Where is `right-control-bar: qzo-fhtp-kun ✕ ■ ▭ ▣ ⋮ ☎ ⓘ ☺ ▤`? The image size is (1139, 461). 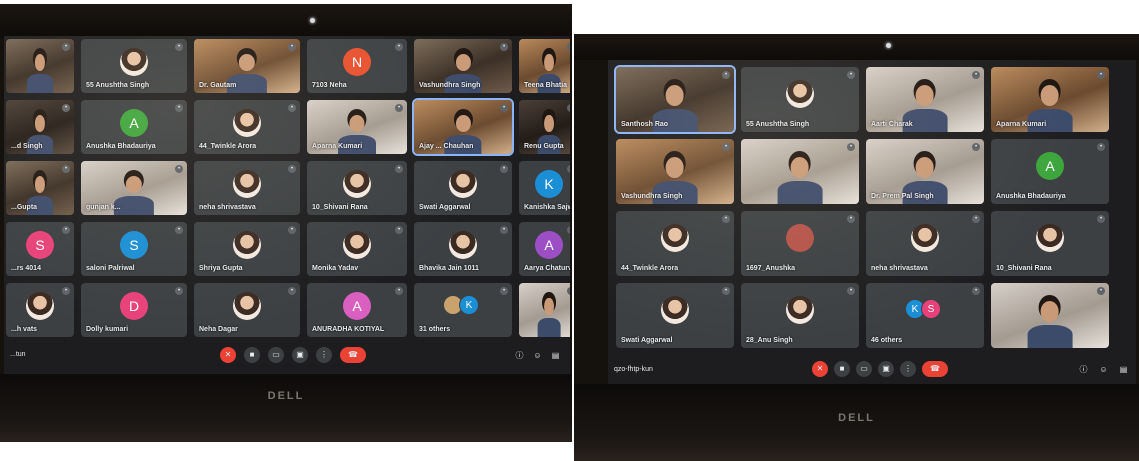
right-control-bar: qzo-fhtp-kun ✕ ■ ▭ ▣ ⋮ ☎ ⓘ ☺ ▤ is located at coordinates (872, 369).